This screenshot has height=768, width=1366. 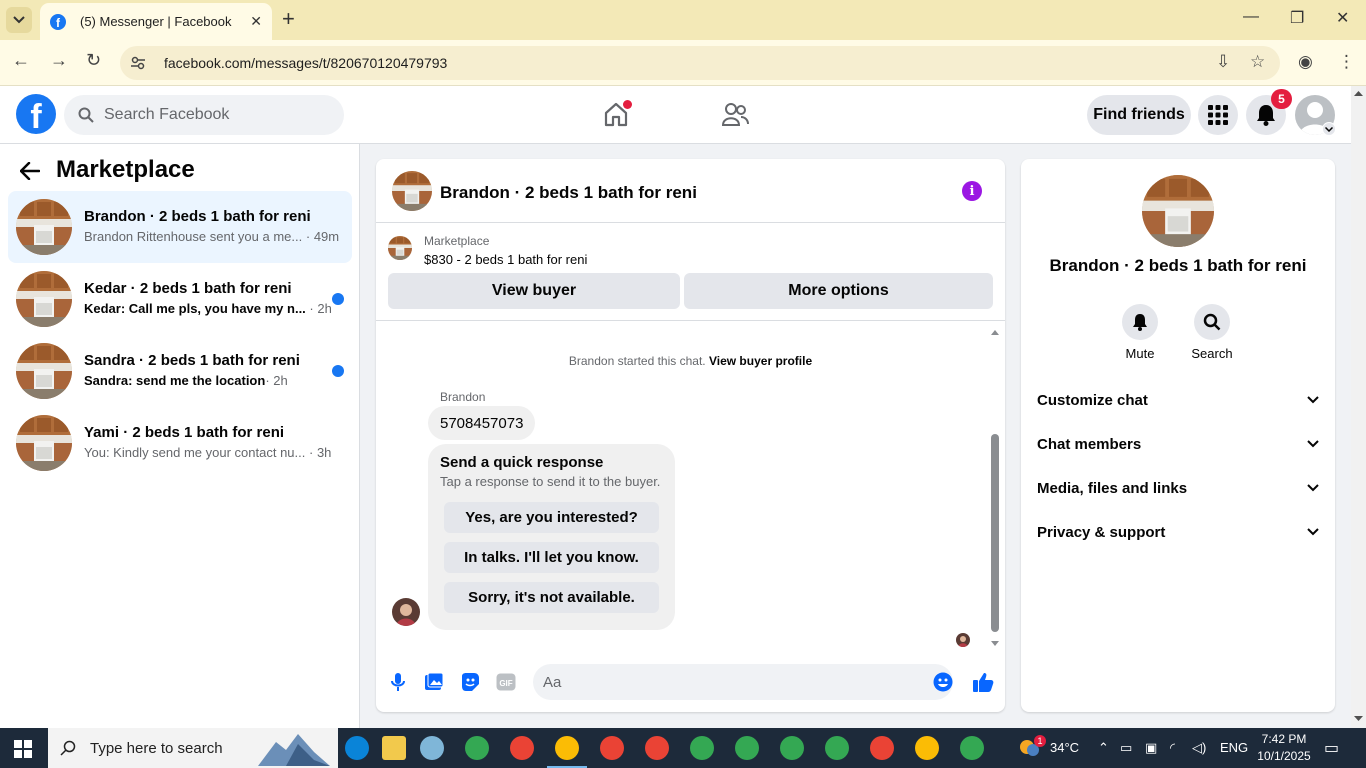 What do you see at coordinates (256, 21) in the screenshot?
I see `tab-close-icon: ✕` at bounding box center [256, 21].